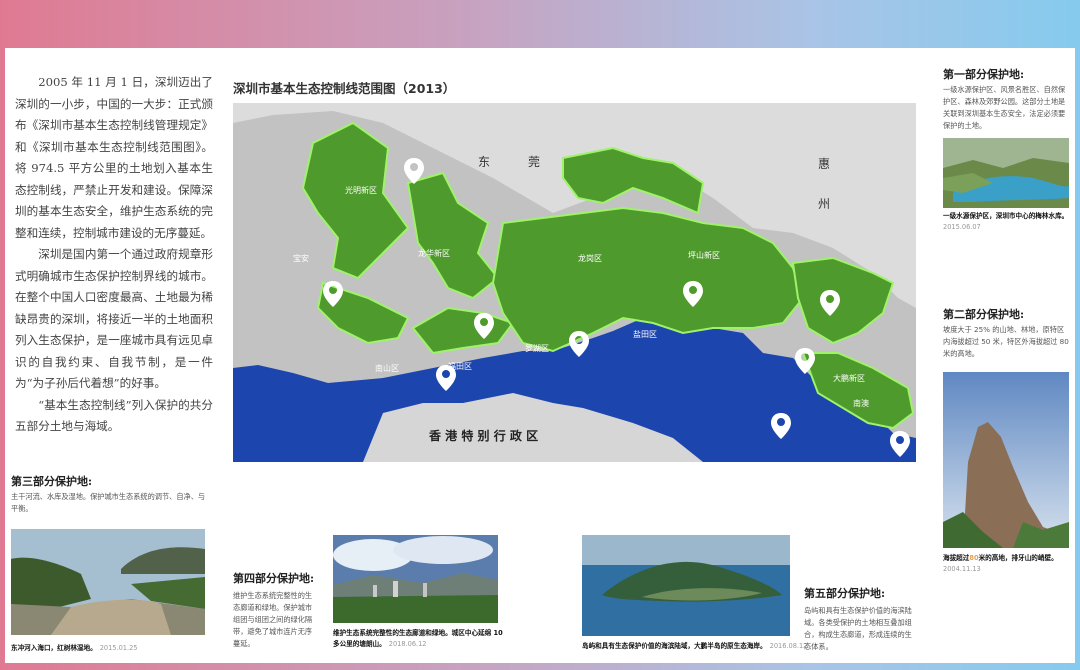 The image size is (1080, 670). What do you see at coordinates (108, 582) in the screenshot?
I see `part3-photo` at bounding box center [108, 582].